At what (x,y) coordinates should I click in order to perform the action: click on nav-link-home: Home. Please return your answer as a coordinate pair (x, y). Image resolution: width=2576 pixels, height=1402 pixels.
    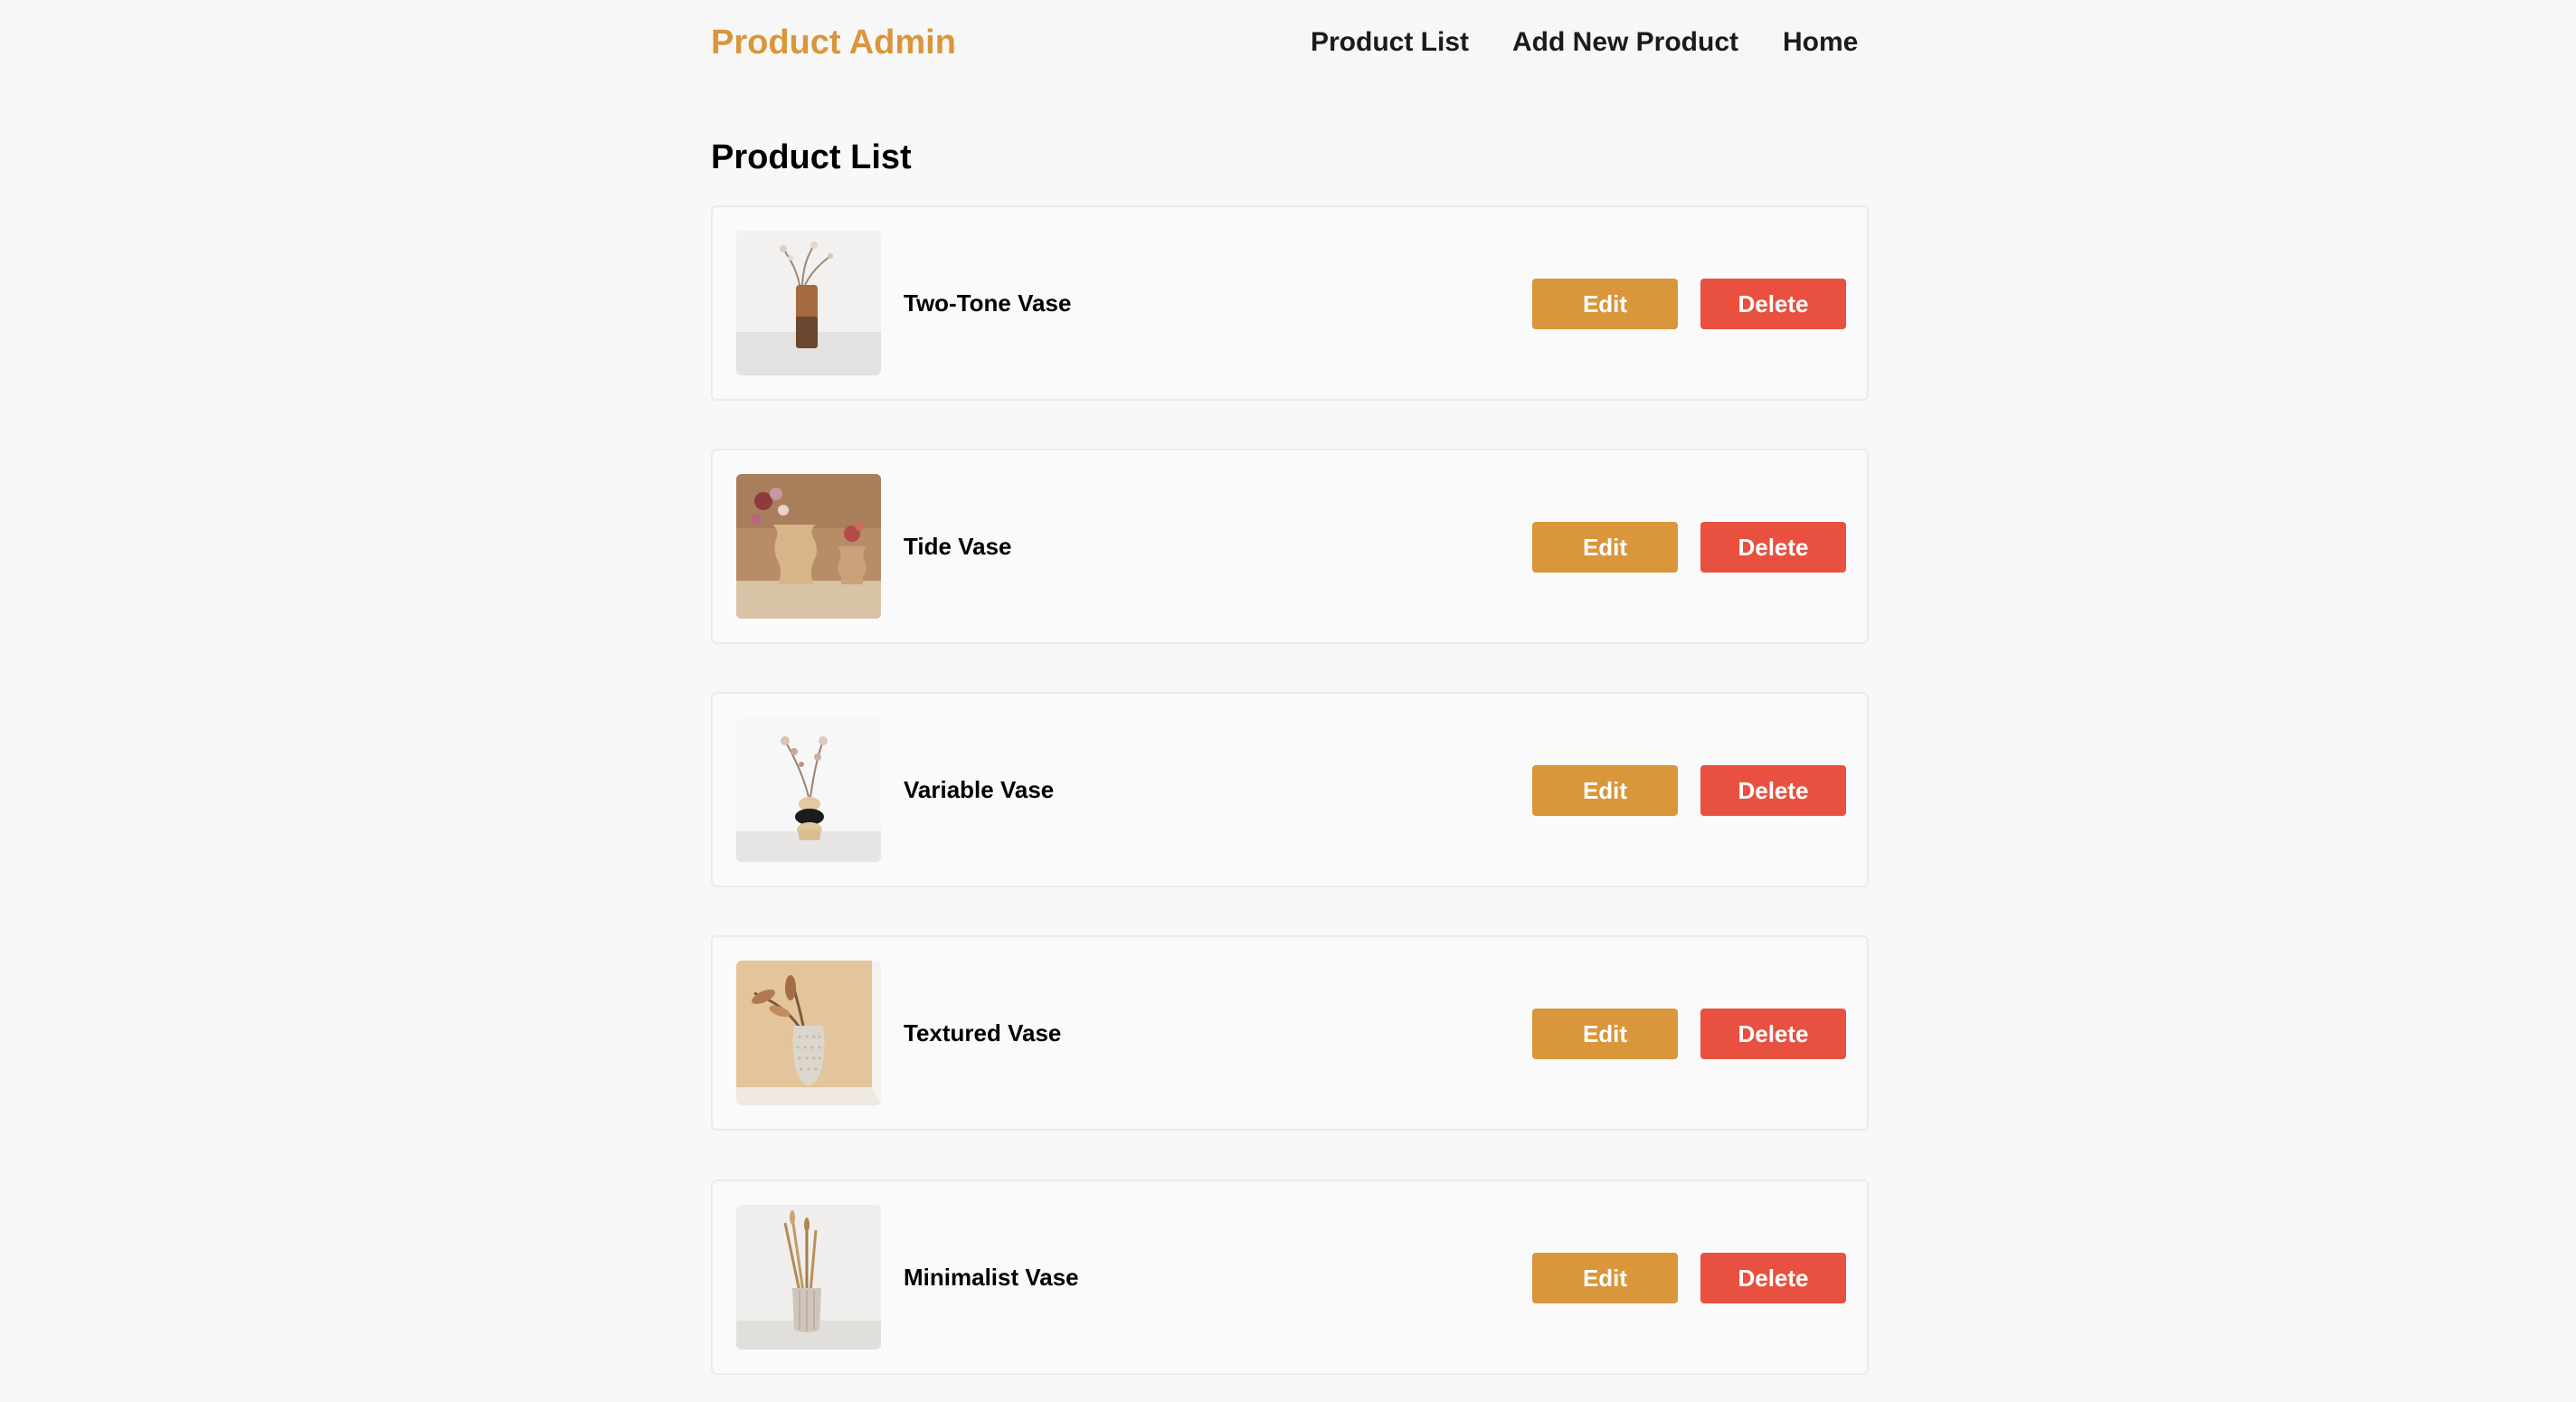
    Looking at the image, I should click on (1821, 42).